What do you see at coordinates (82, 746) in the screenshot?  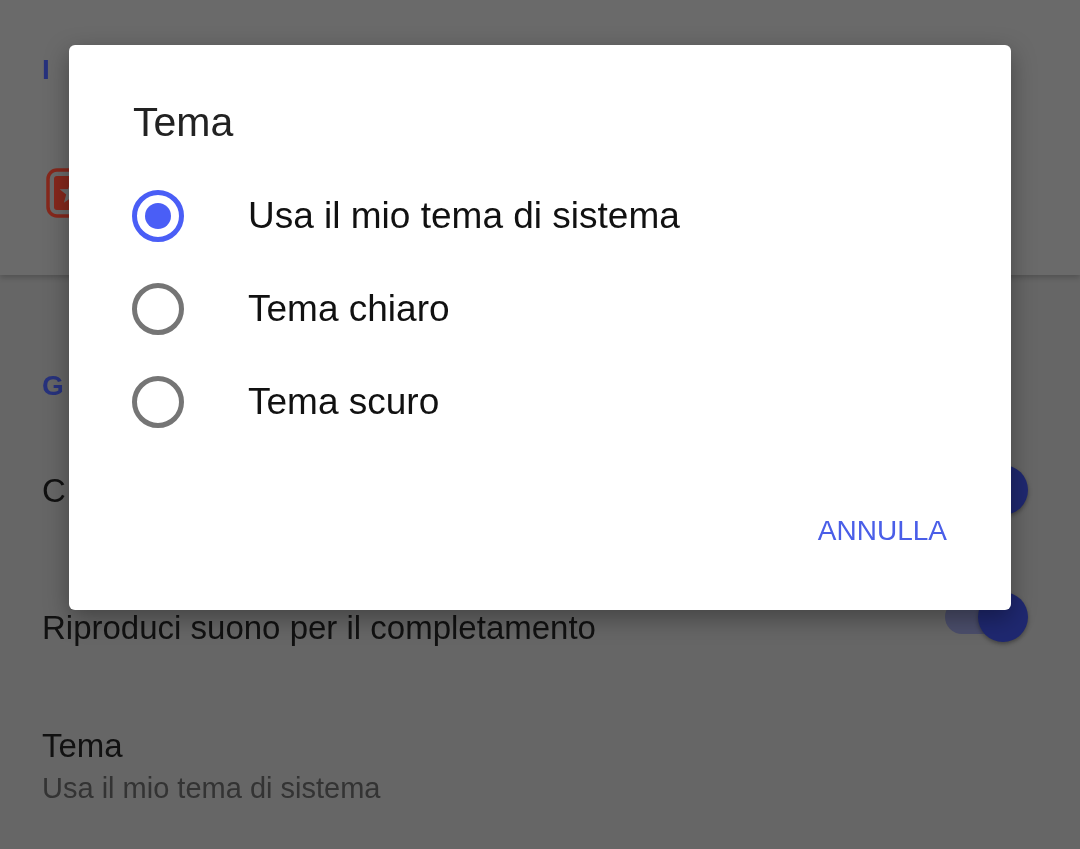 I see `setting-label: Tema` at bounding box center [82, 746].